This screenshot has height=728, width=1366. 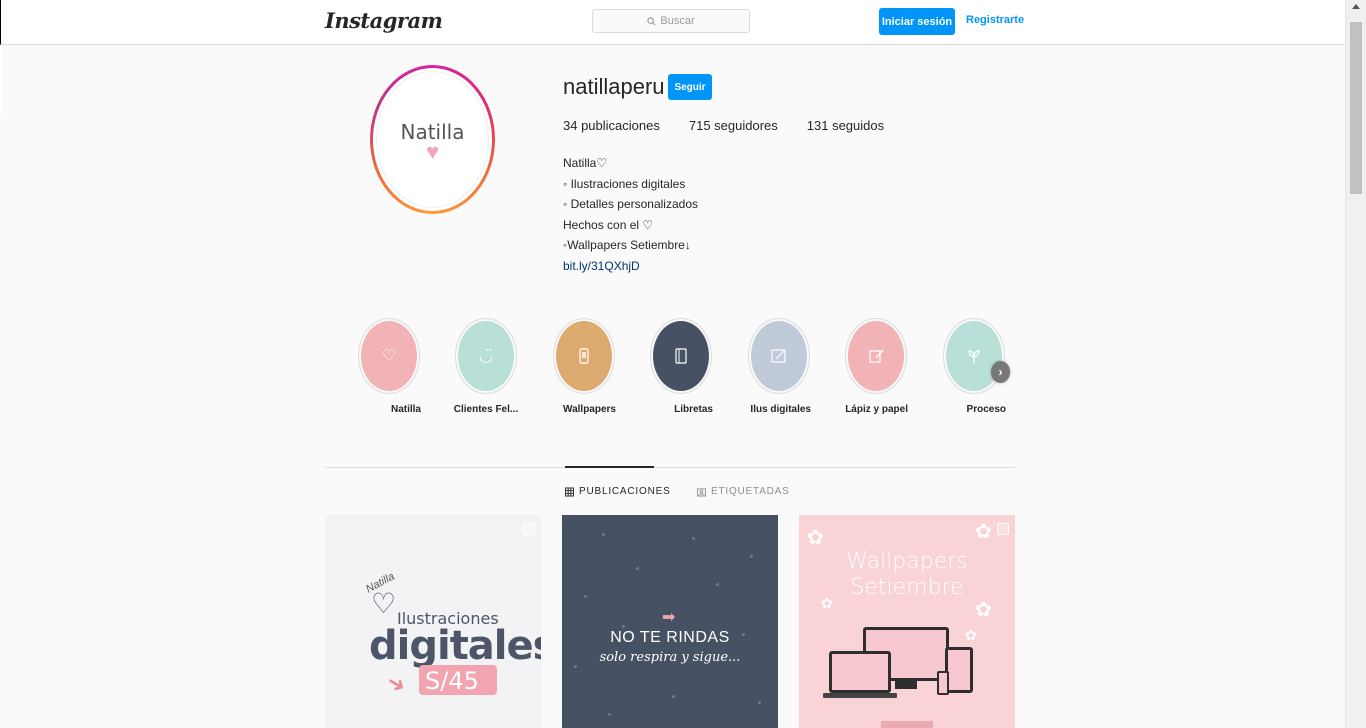 I want to click on tabs-divider, so click(x=670, y=467).